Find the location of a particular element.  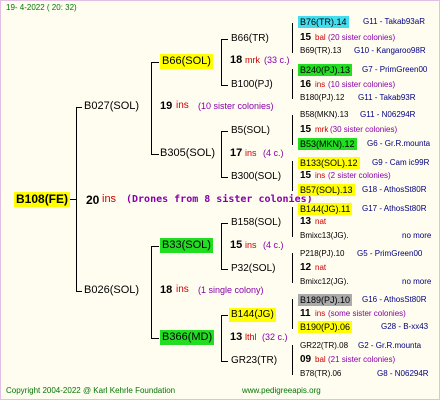

gen2-drone-count: 13 is located at coordinates (236, 337).